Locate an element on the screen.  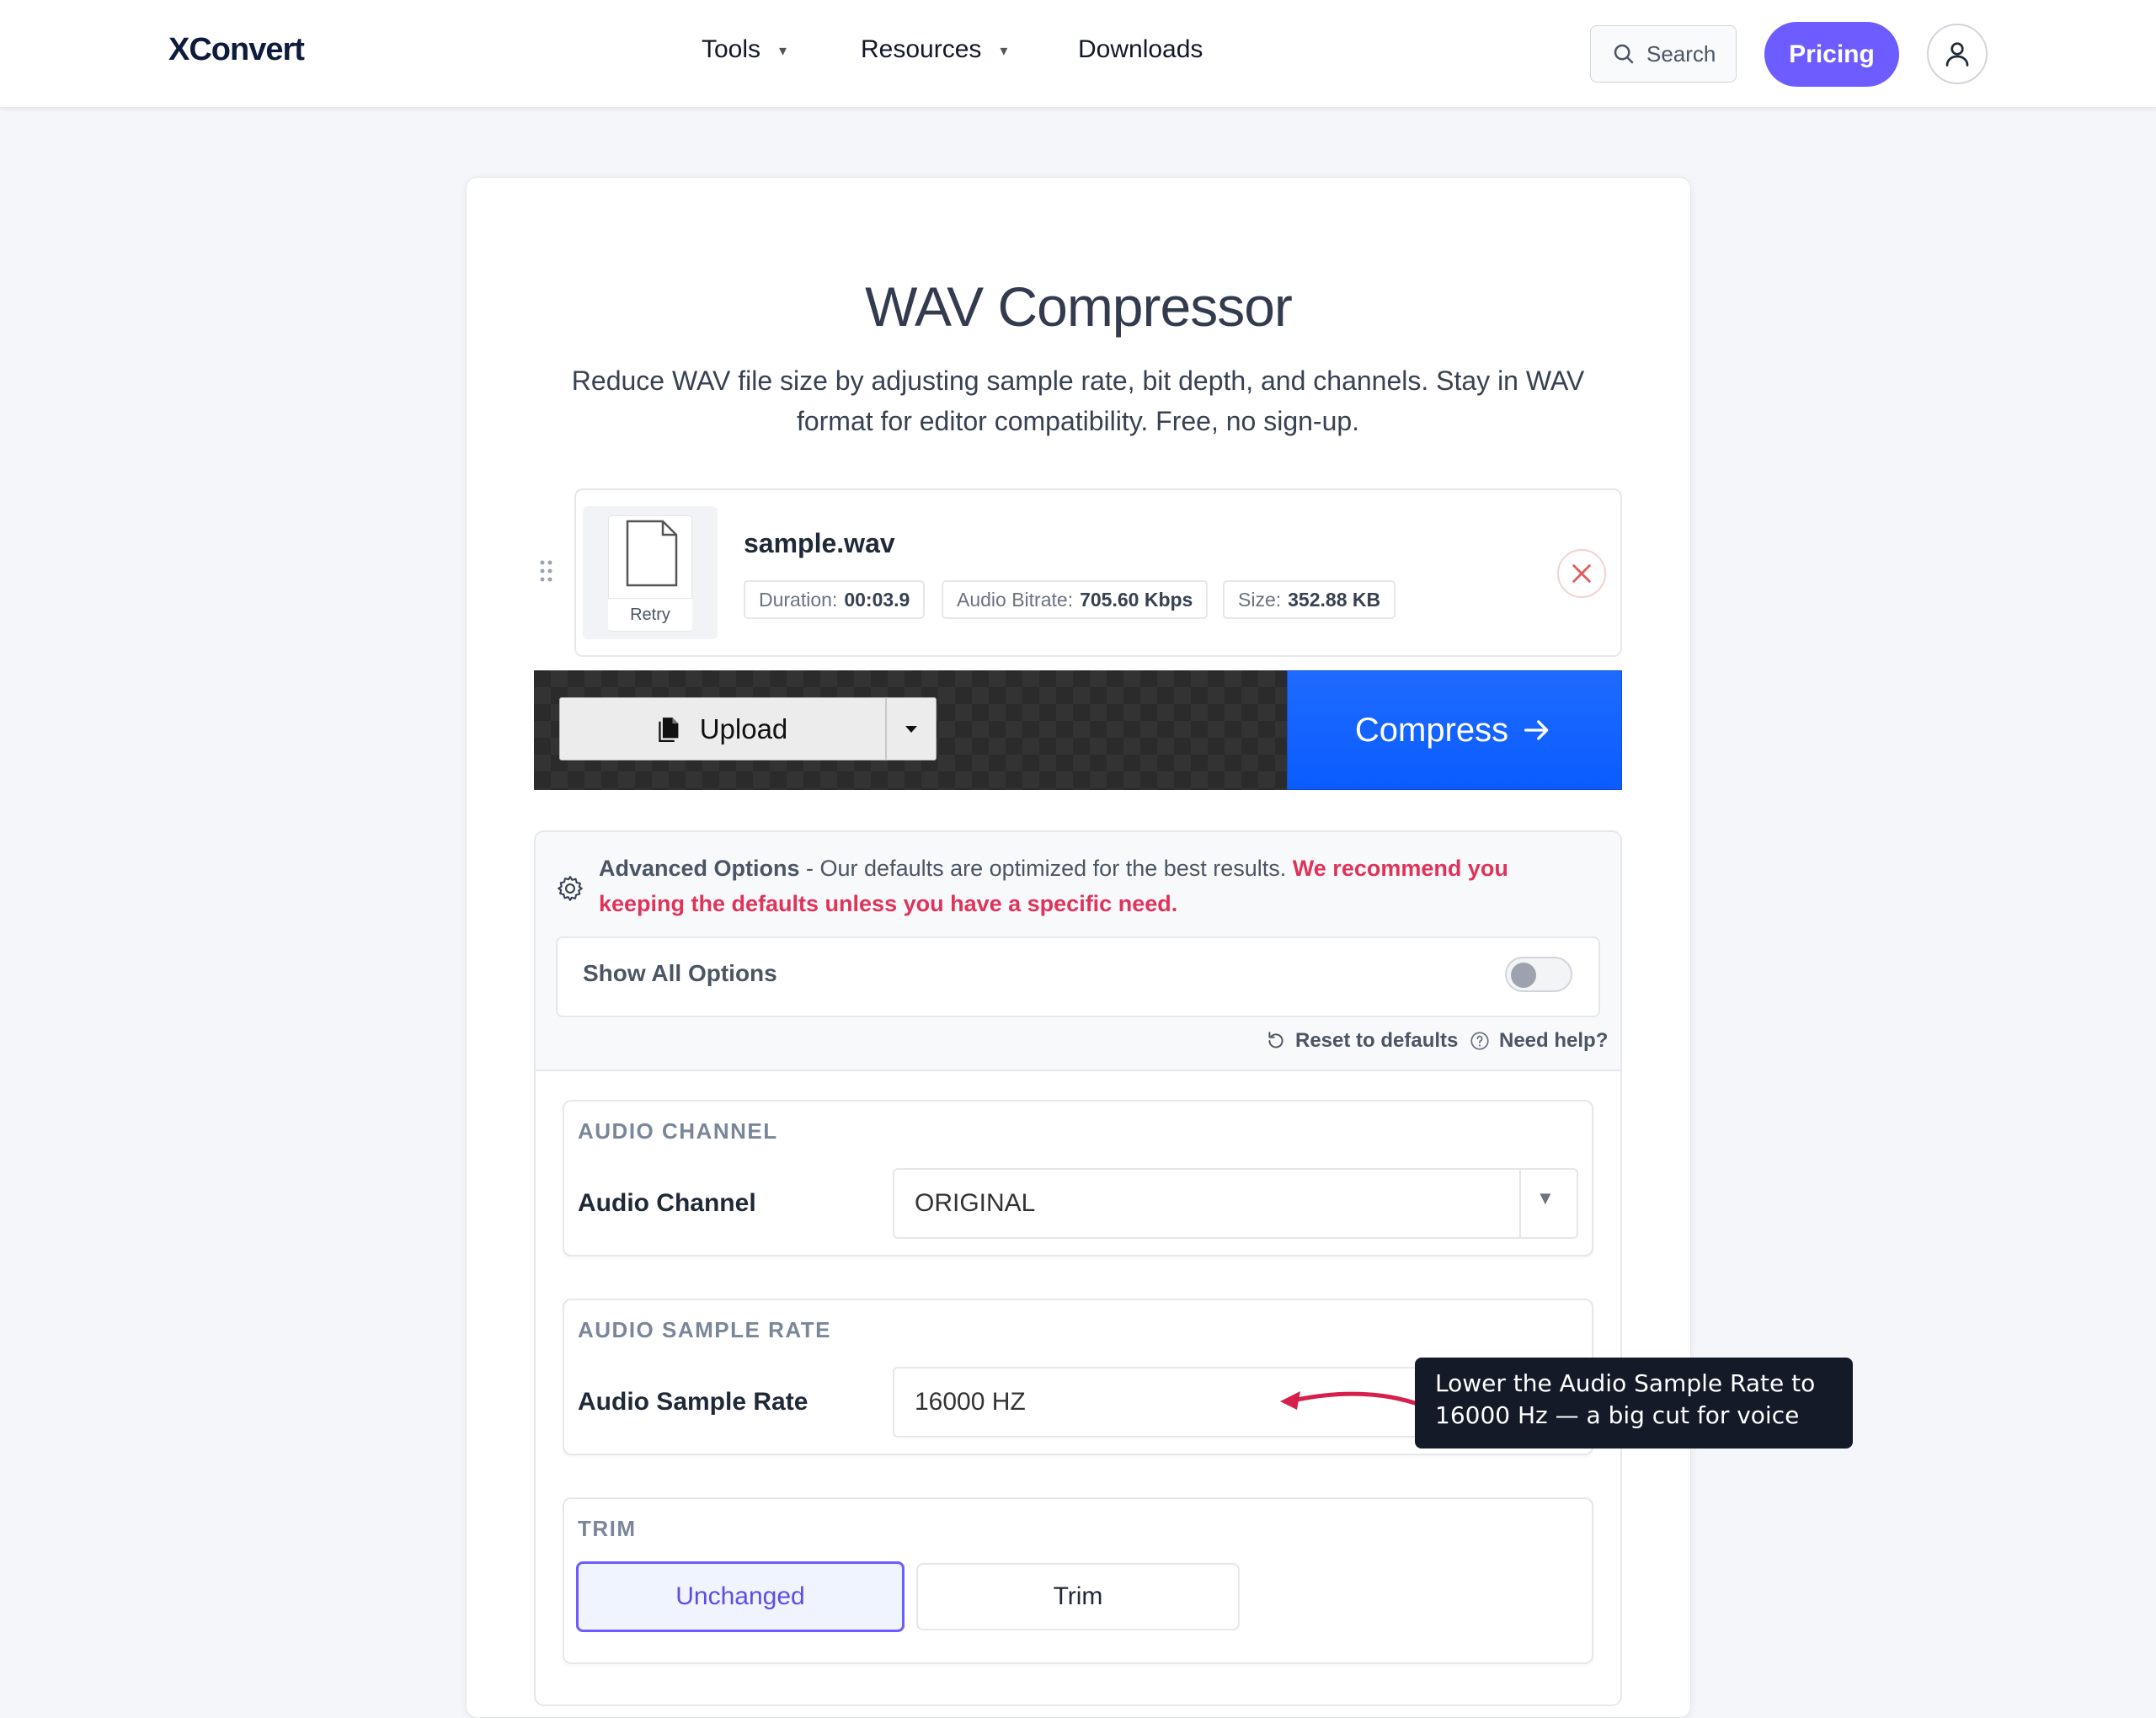
user-icon is located at coordinates (1957, 54).